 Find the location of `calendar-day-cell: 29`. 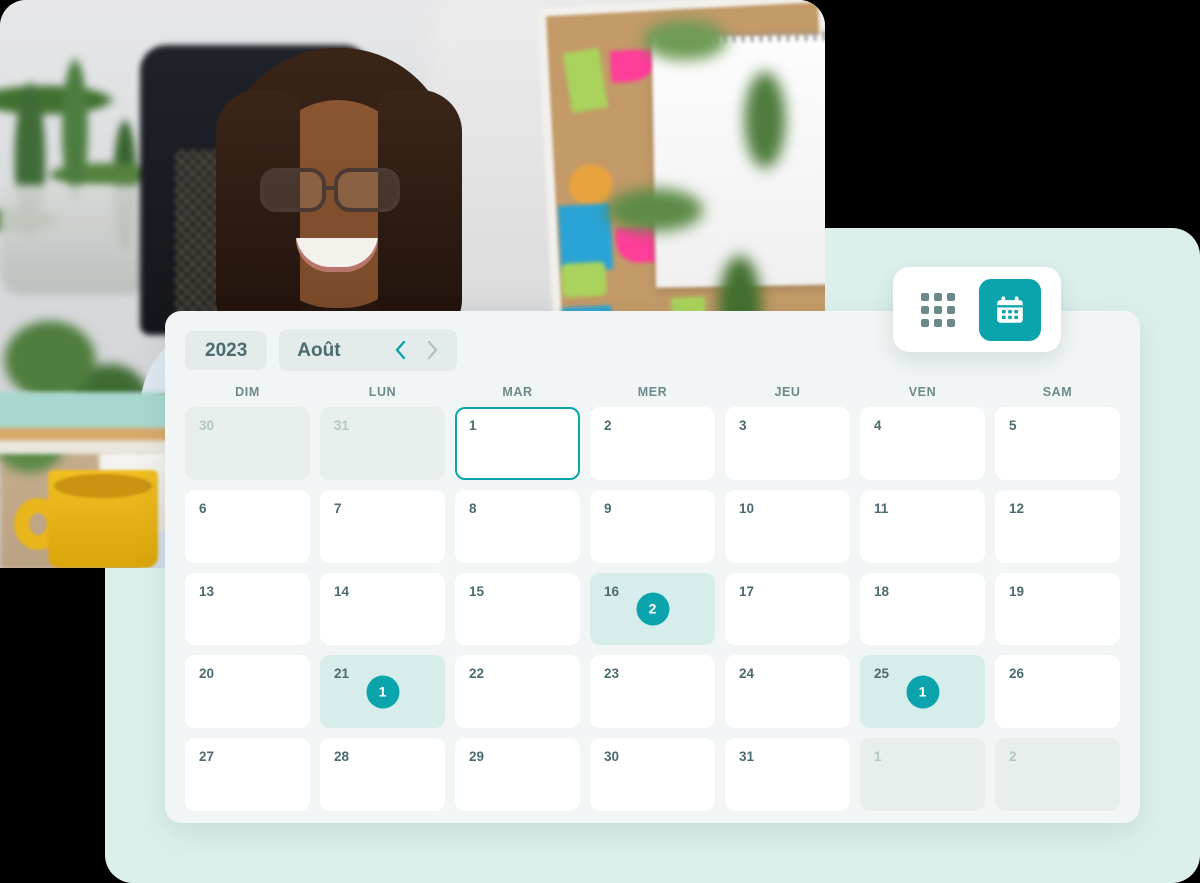

calendar-day-cell: 29 is located at coordinates (517, 774).